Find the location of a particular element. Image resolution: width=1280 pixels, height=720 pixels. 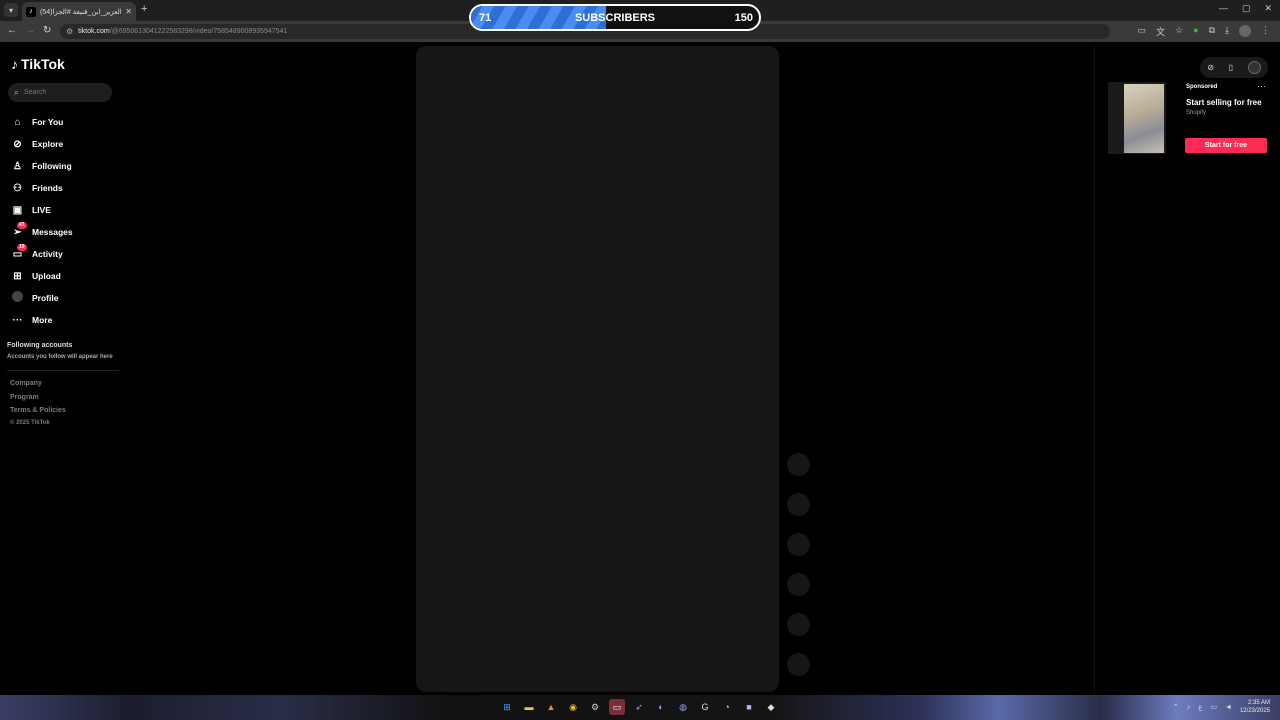

comment-button is located at coordinates (798, 544).